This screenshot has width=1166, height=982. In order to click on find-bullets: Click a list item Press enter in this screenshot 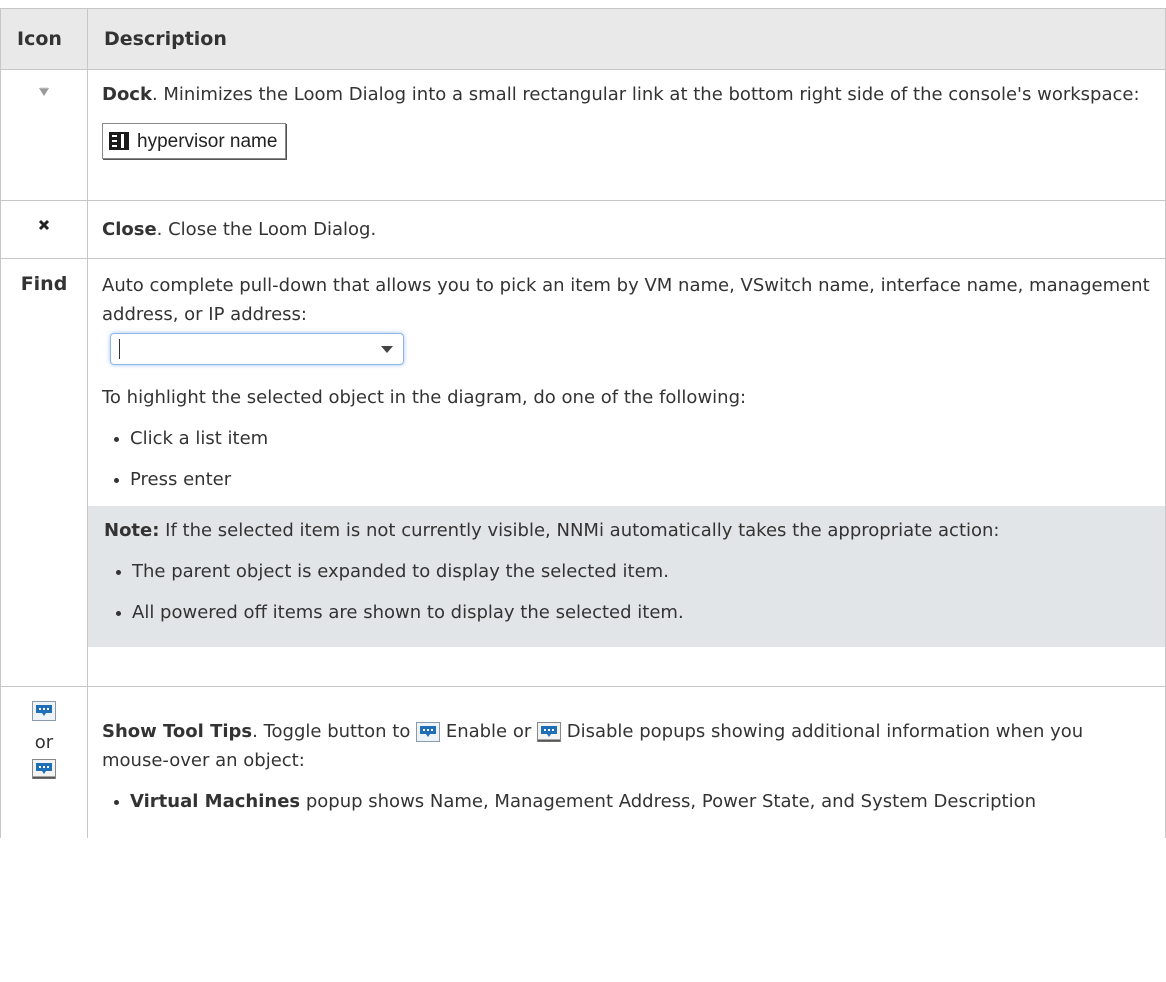, I will do `click(626, 459)`.